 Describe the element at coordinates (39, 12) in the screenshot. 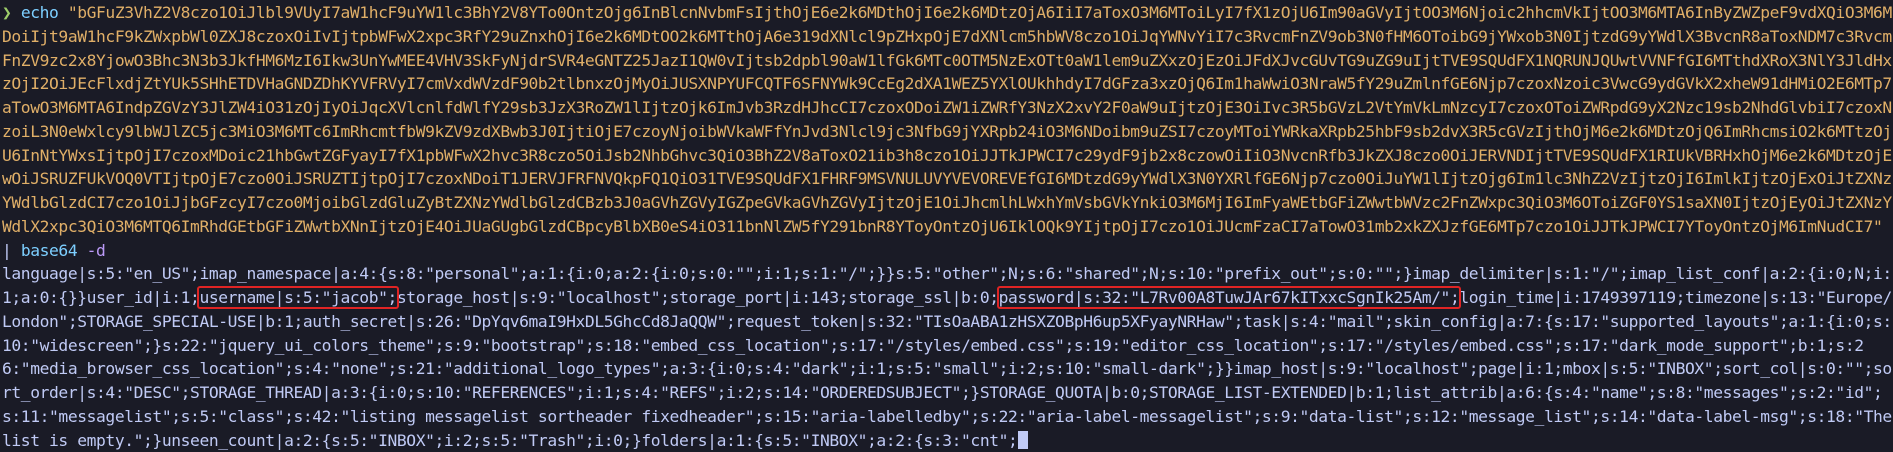

I see `echo-command: echo` at that location.